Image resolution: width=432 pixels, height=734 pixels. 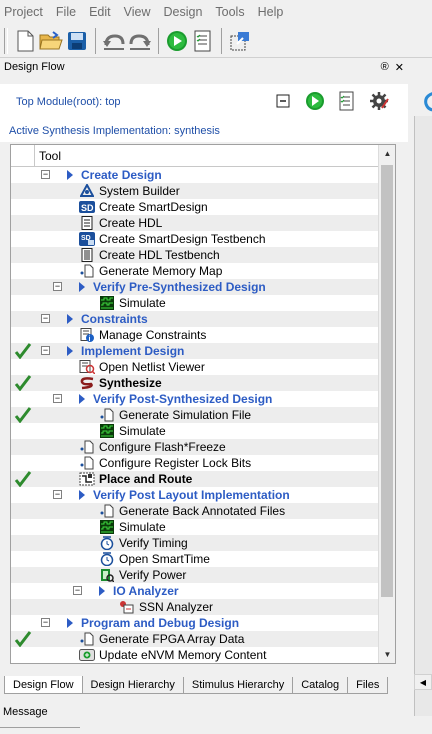 What do you see at coordinates (100, 12) in the screenshot?
I see `menu-edit: Edit` at bounding box center [100, 12].